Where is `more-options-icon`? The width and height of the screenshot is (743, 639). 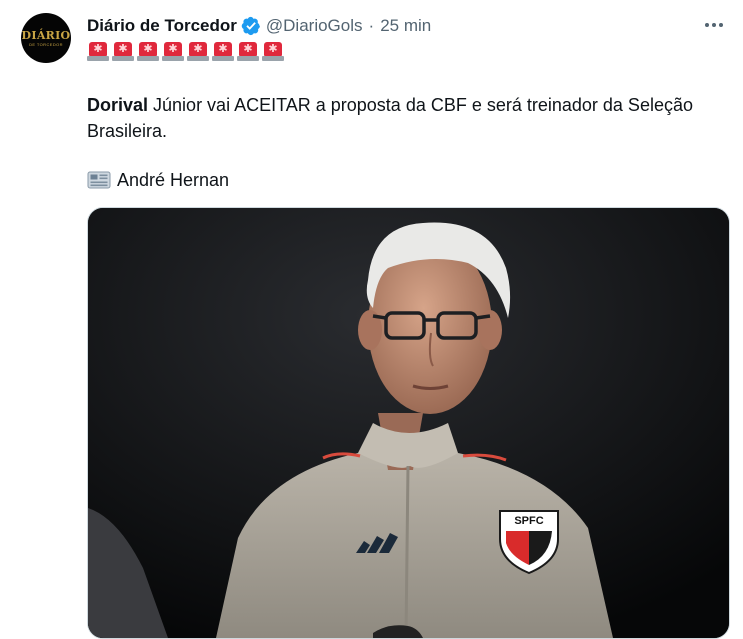 more-options-icon is located at coordinates (714, 25).